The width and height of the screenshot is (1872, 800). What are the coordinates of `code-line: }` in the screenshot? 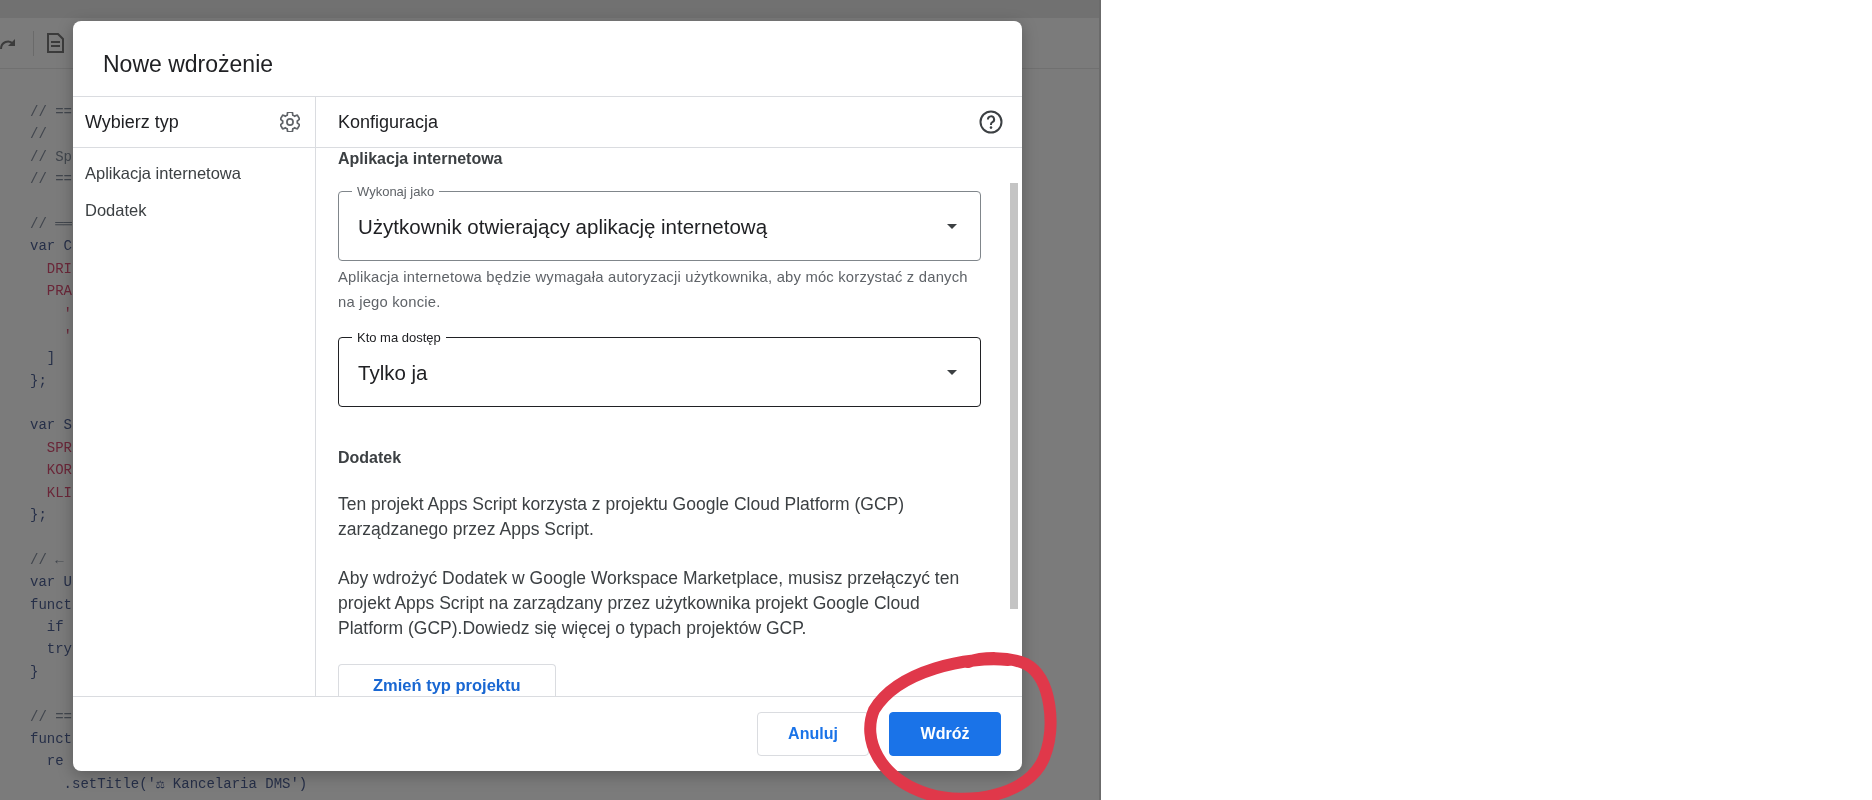 It's located at (34, 672).